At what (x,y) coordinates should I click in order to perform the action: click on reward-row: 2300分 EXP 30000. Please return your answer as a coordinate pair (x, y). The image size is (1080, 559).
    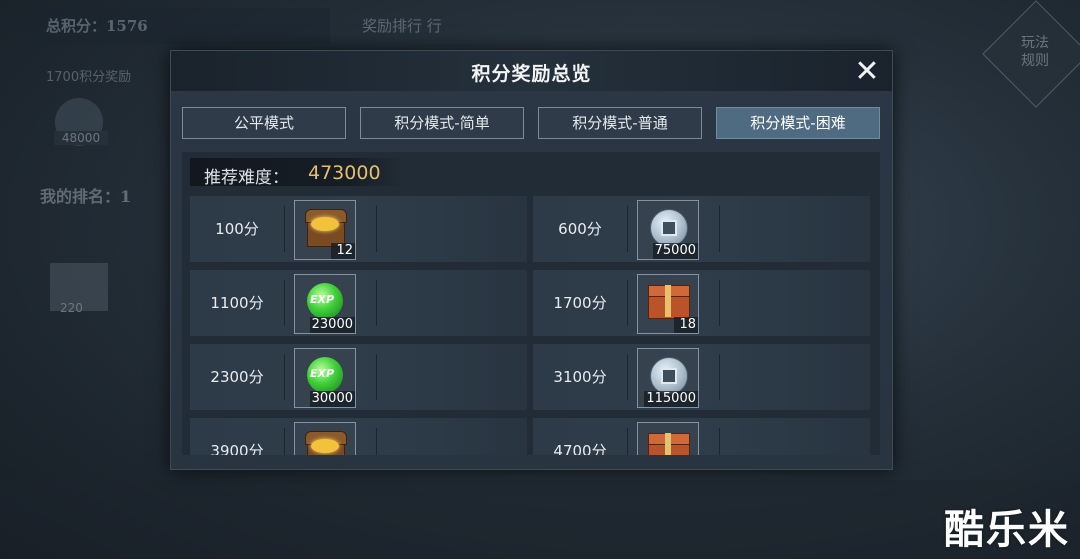
    Looking at the image, I should click on (358, 377).